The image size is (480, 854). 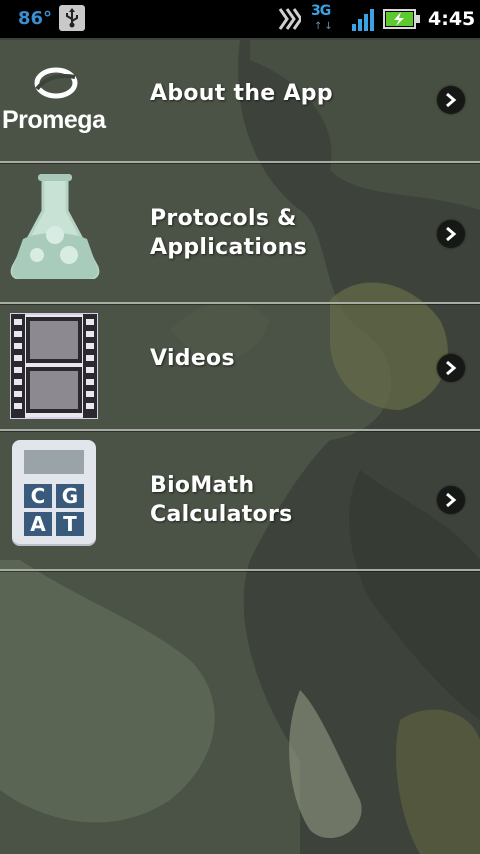 I want to click on flask-icon, so click(x=55, y=226).